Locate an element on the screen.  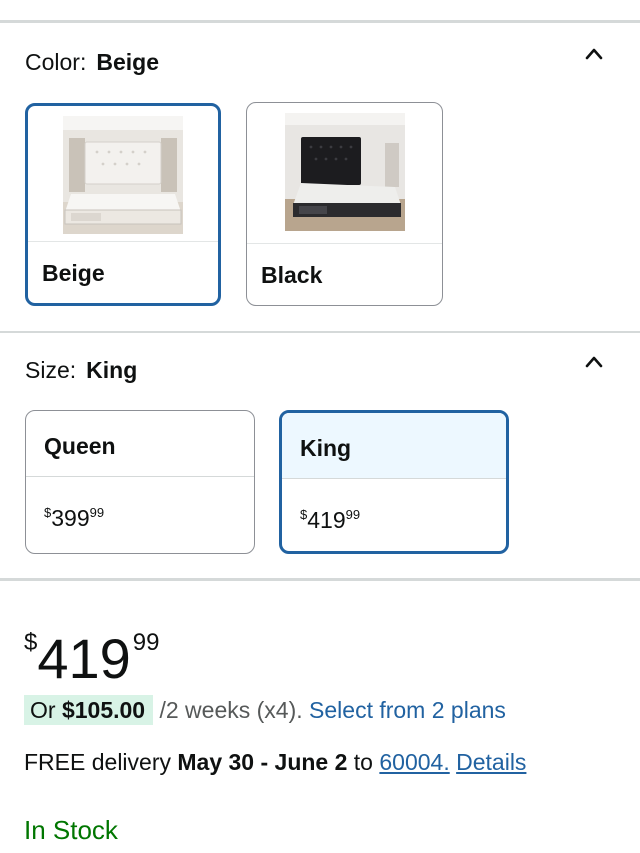
size-selected-value: King is located at coordinates (112, 370).